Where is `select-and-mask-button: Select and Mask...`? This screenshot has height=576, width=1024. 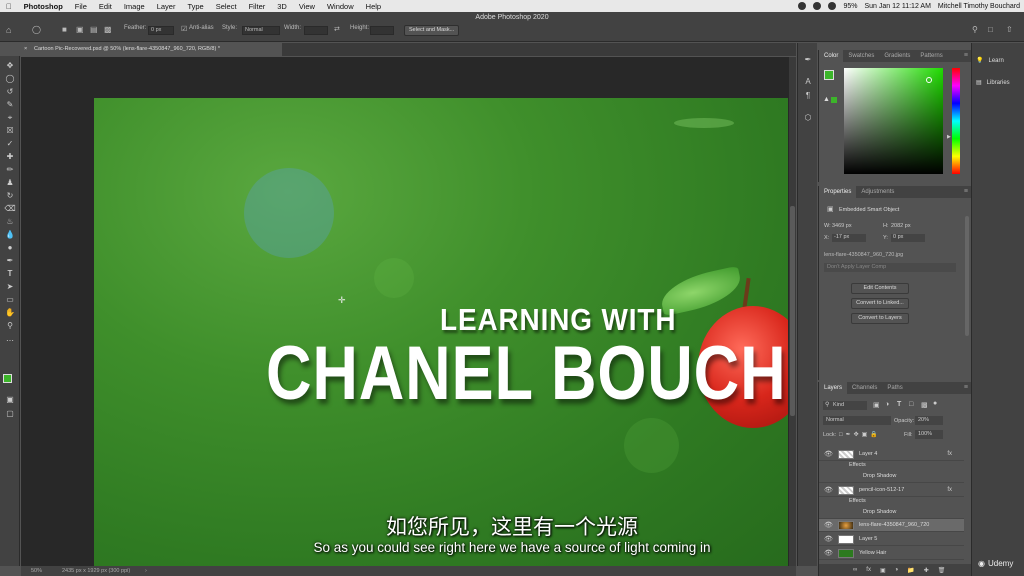 select-and-mask-button: Select and Mask... is located at coordinates (432, 30).